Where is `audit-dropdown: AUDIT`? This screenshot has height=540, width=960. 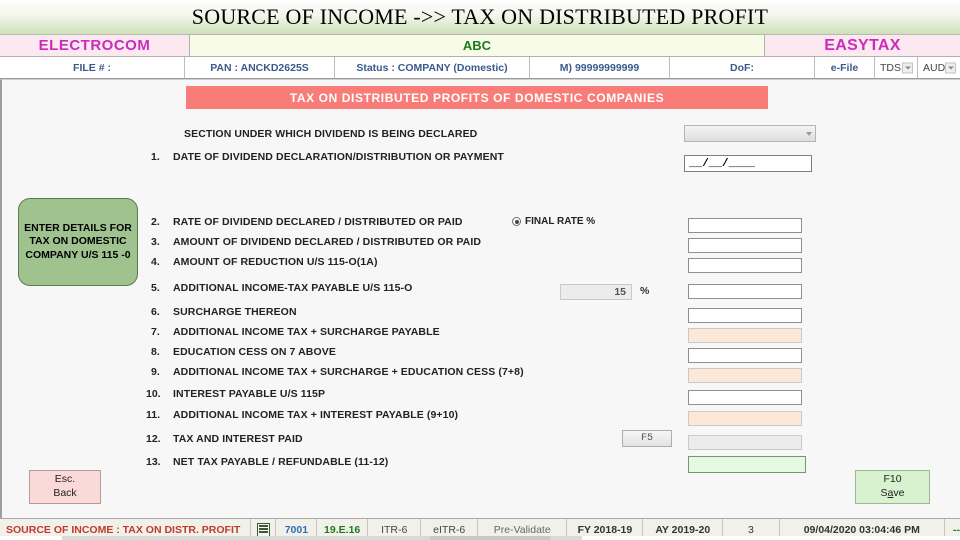 audit-dropdown: AUDIT is located at coordinates (939, 68).